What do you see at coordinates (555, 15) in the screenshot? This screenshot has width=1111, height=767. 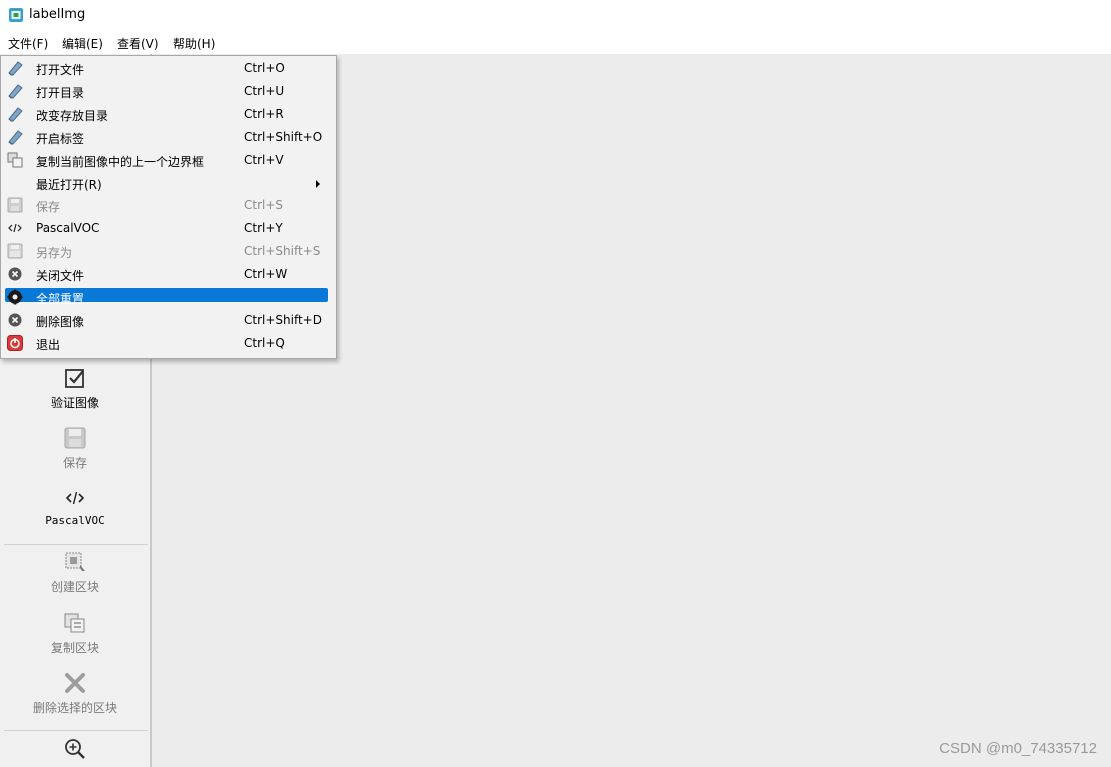 I see `title-bar: labelImg` at bounding box center [555, 15].